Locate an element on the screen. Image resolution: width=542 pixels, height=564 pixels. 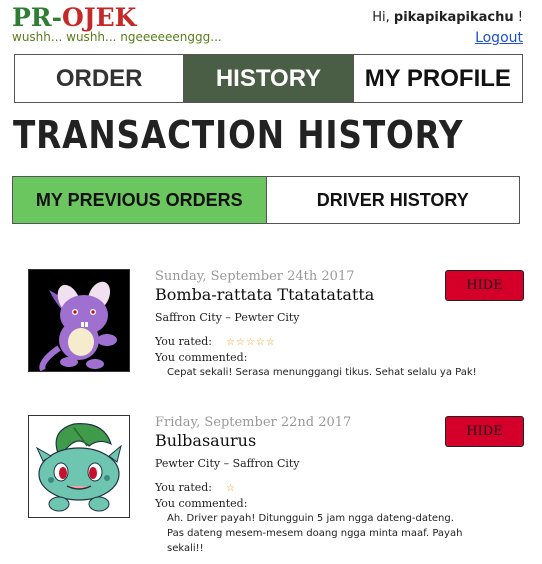
rating-row: You rated: ☆☆☆☆☆ is located at coordinates (325, 342).